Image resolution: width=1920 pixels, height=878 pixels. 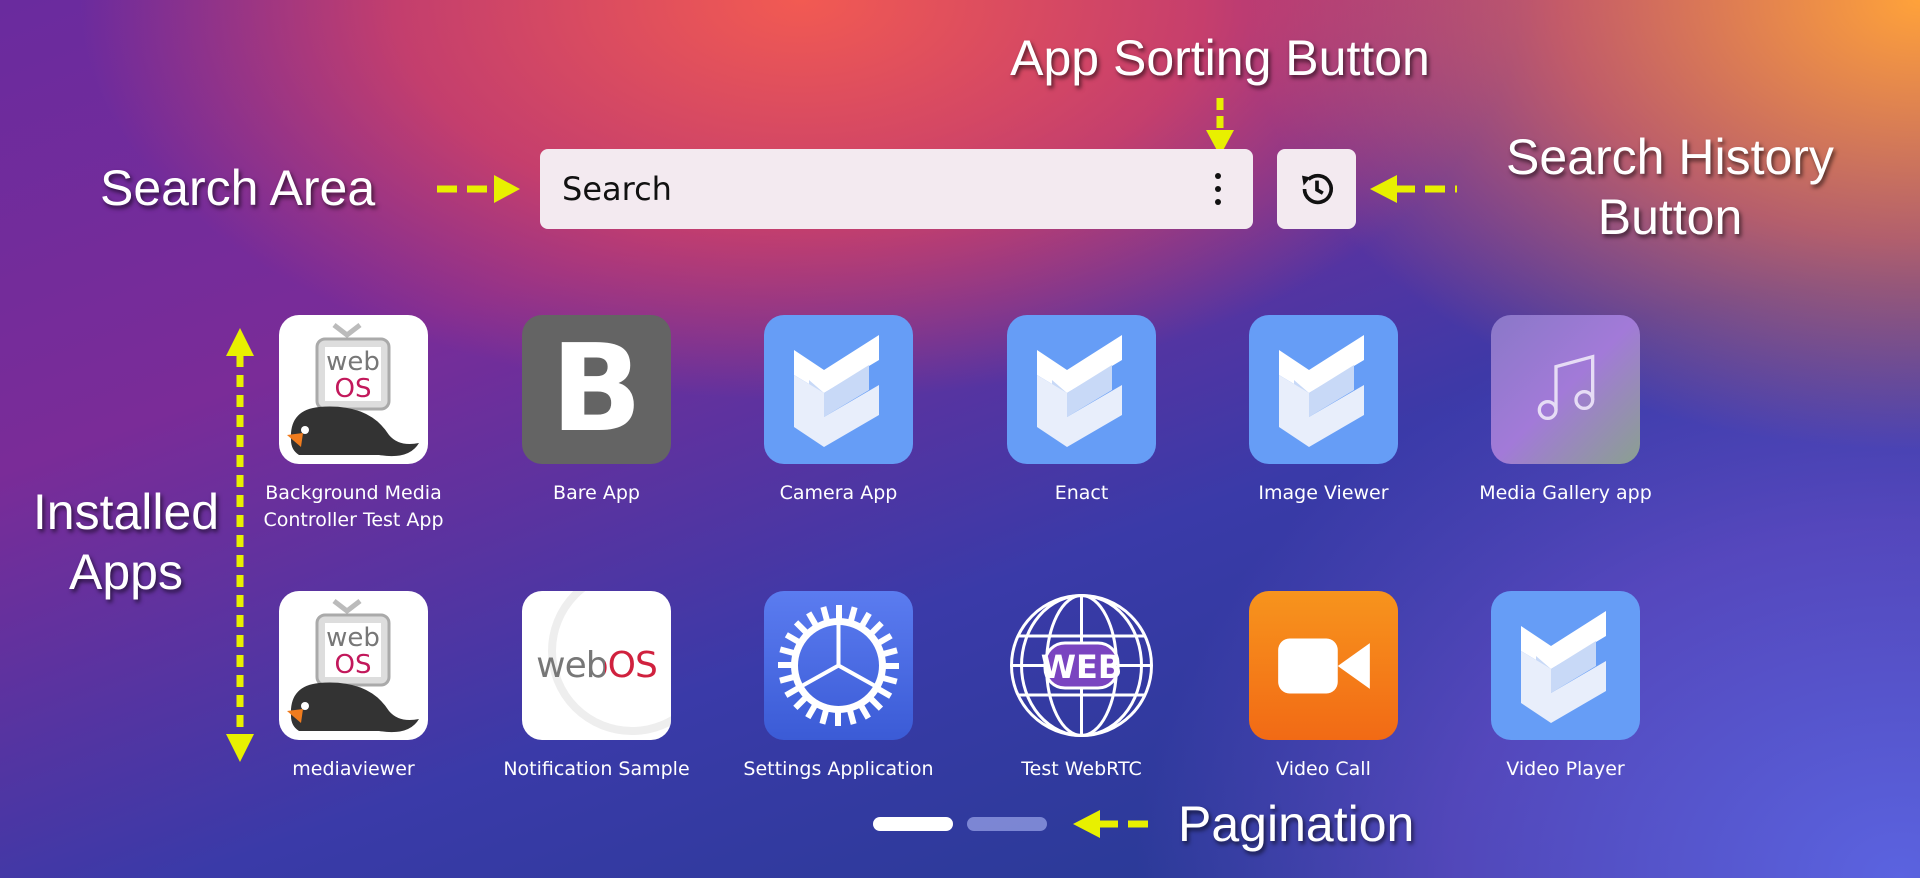 I want to click on app-label: Bare App, so click(x=596, y=493).